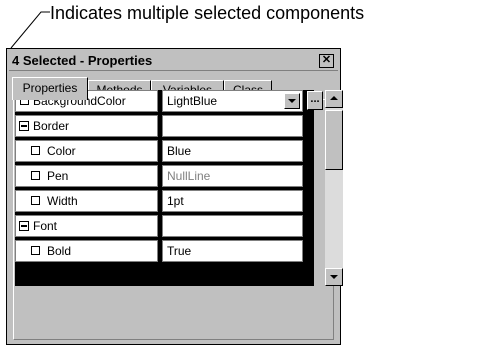 The image size is (480, 353). I want to click on property-row: Bold True, so click(164, 251).